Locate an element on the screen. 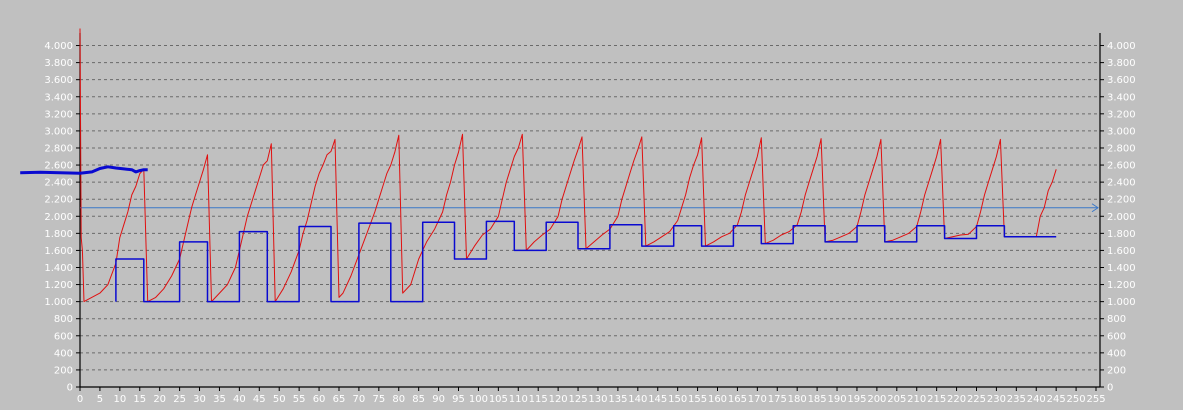  y-tick-label-left: 2.400 is located at coordinates (58, 183).